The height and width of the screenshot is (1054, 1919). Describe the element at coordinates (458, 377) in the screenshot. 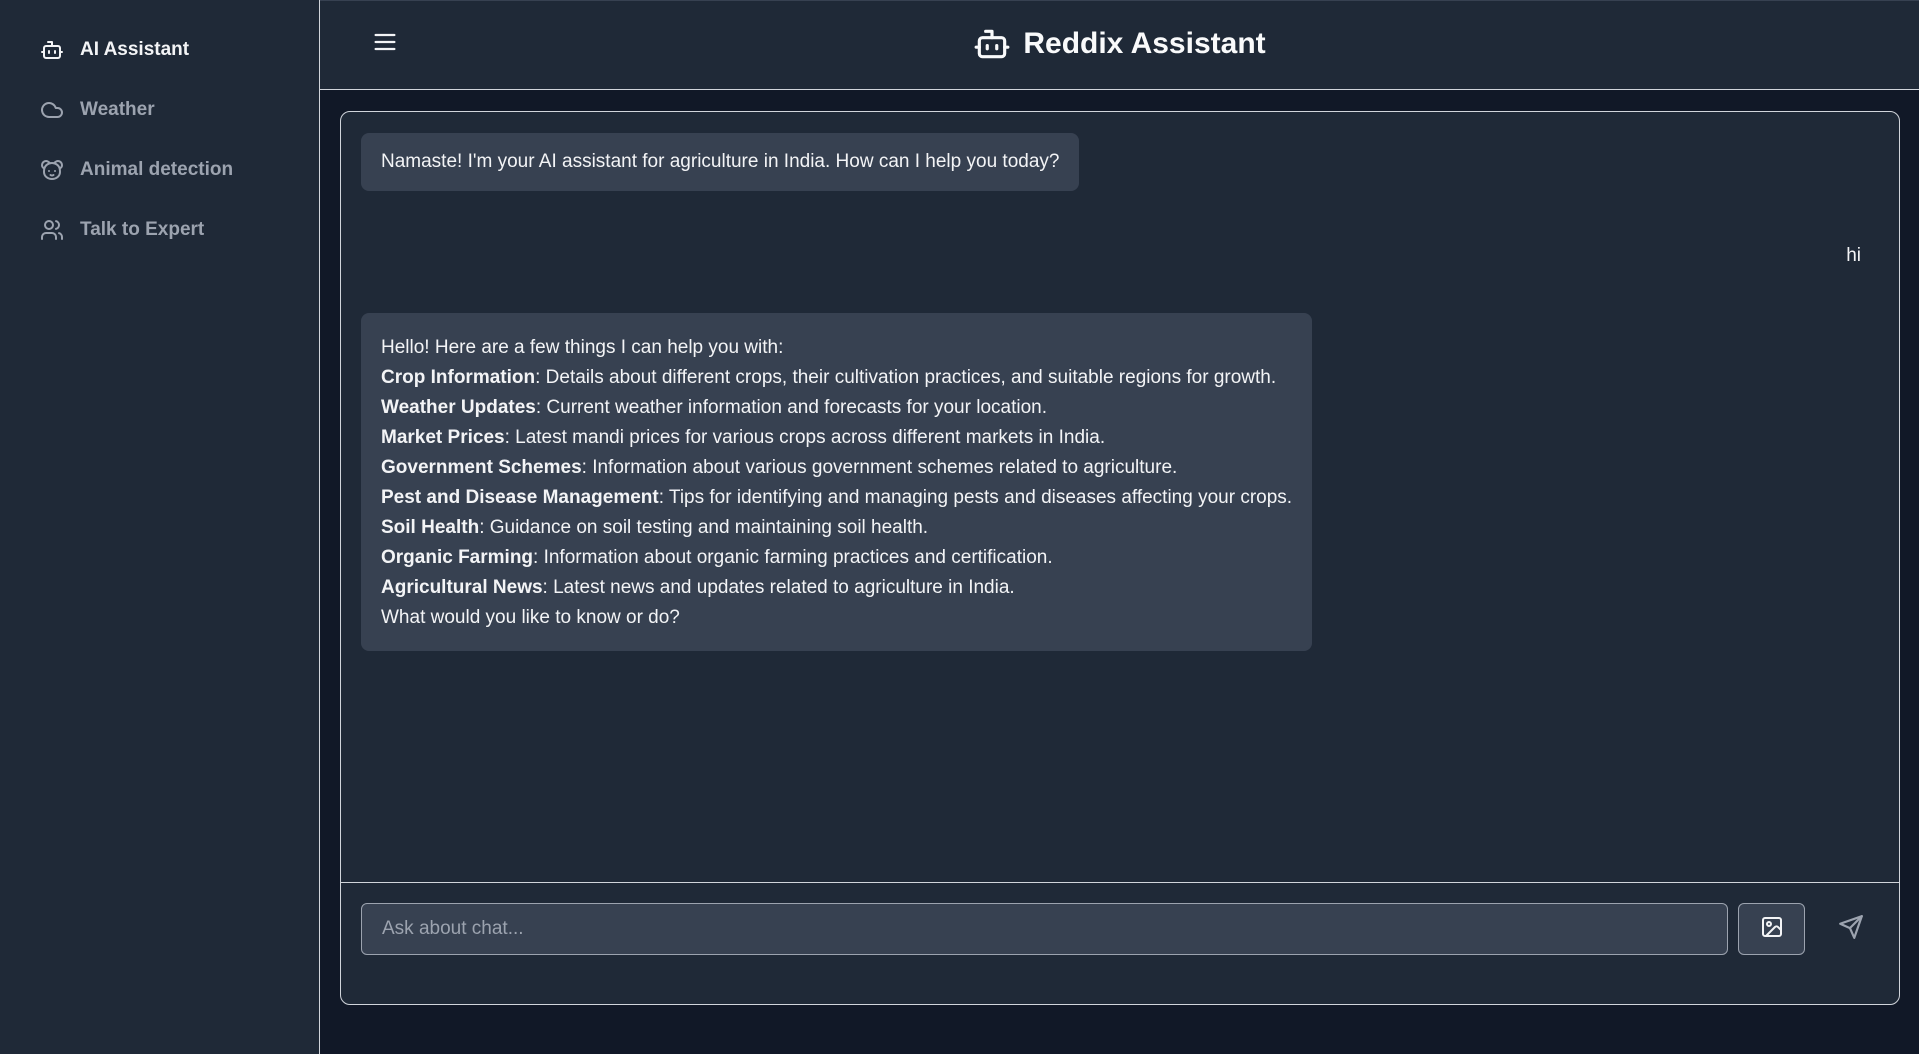

I see `list-item-title: Crop Information` at that location.